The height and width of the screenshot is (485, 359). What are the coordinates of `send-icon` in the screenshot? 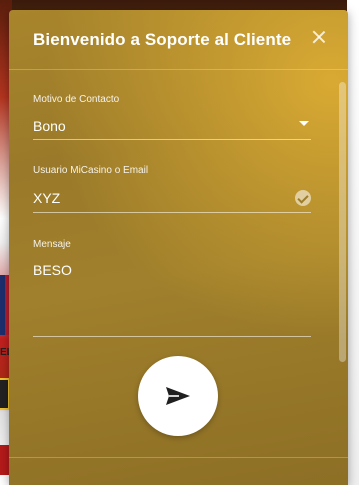 It's located at (178, 396).